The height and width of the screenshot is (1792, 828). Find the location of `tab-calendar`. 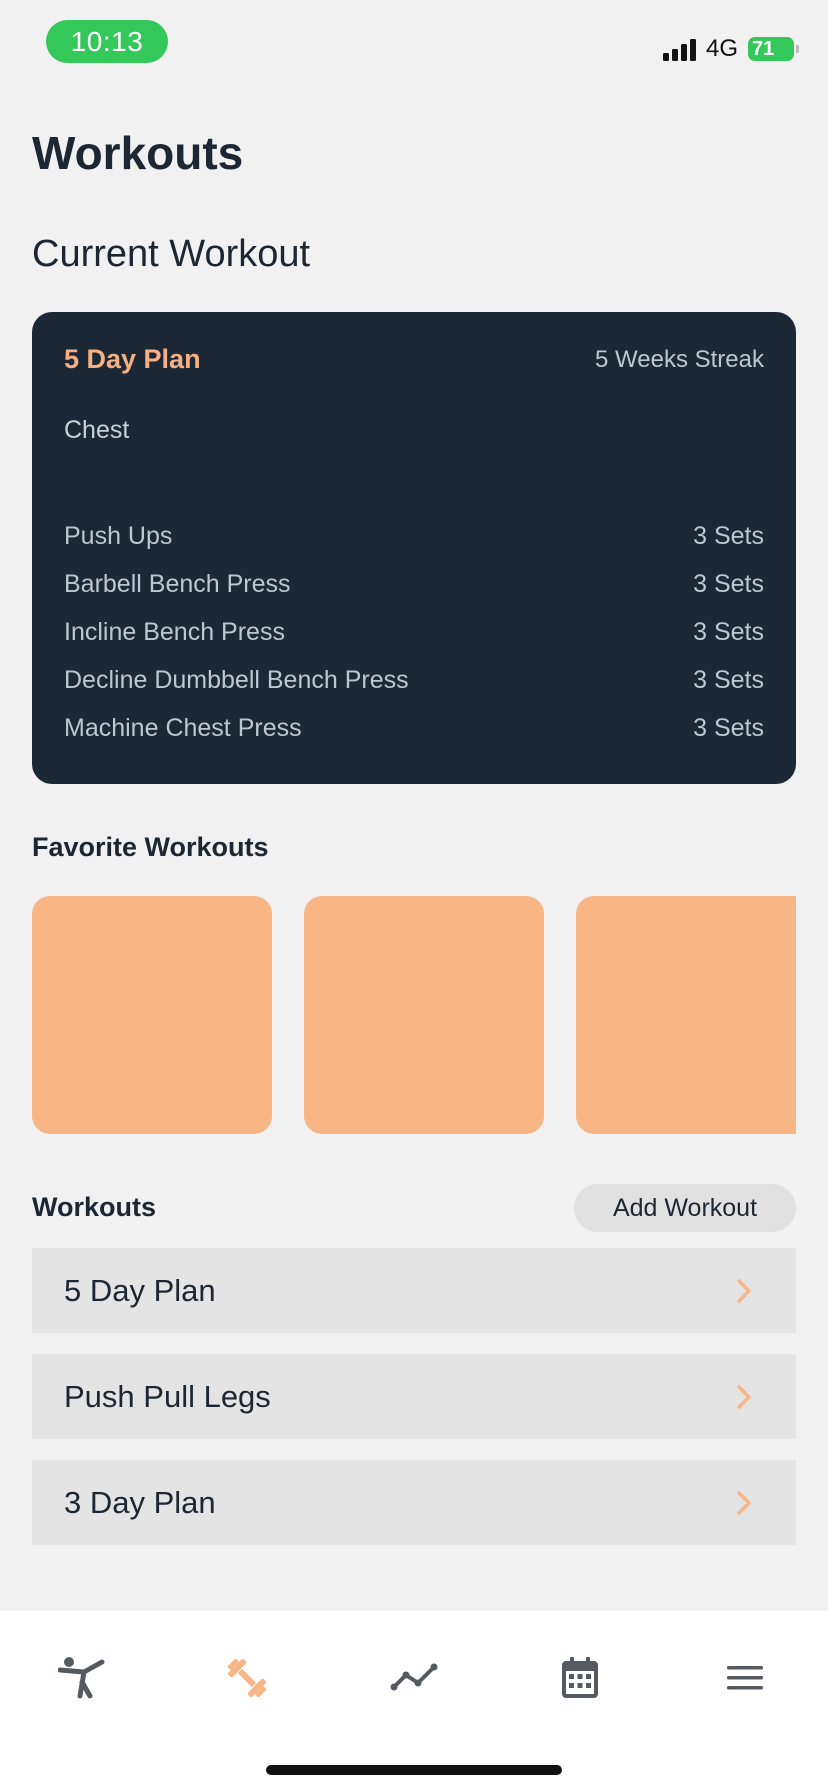

tab-calendar is located at coordinates (580, 1678).